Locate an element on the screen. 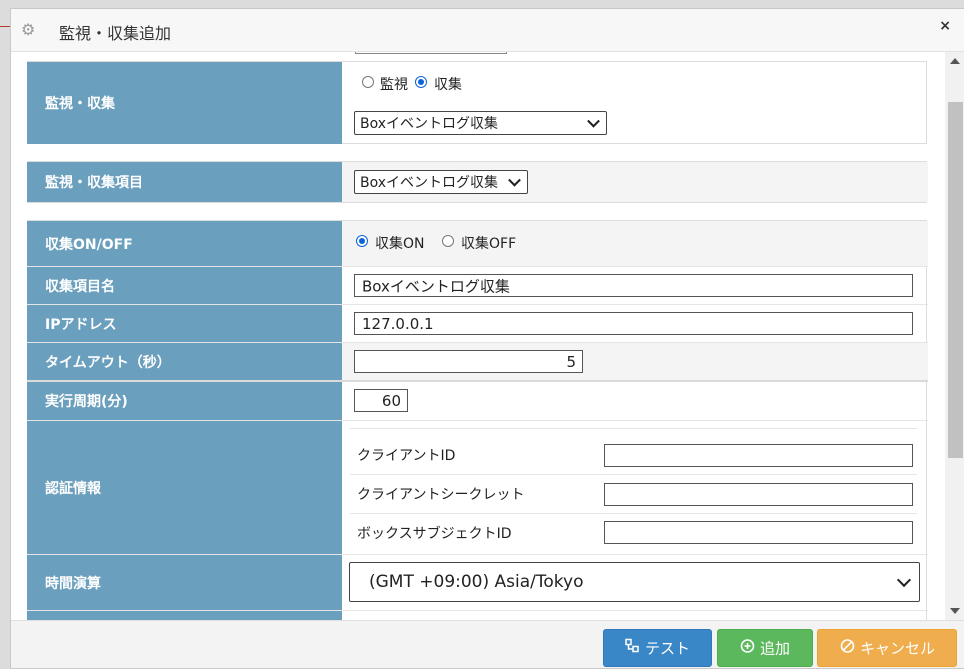  test-button: テスト is located at coordinates (657, 648).